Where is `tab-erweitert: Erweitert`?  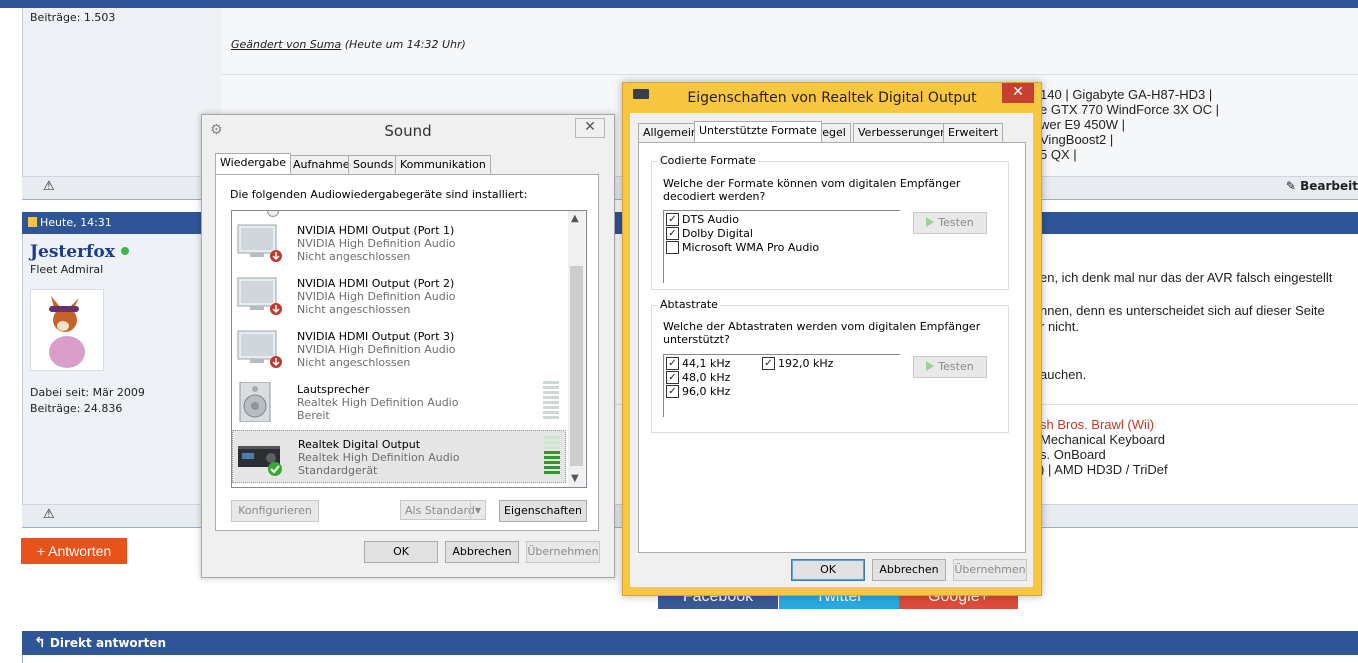
tab-erweitert: Erweitert is located at coordinates (973, 132).